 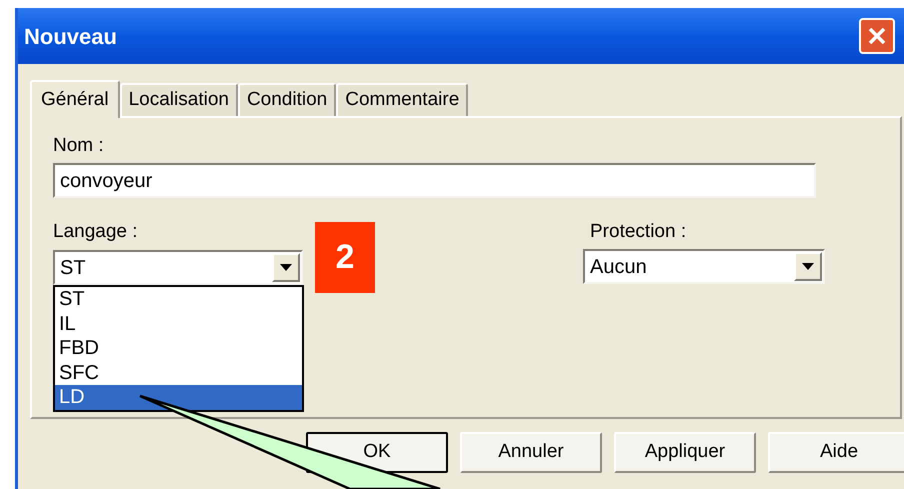 I want to click on name-field: convoyeur, so click(x=434, y=180).